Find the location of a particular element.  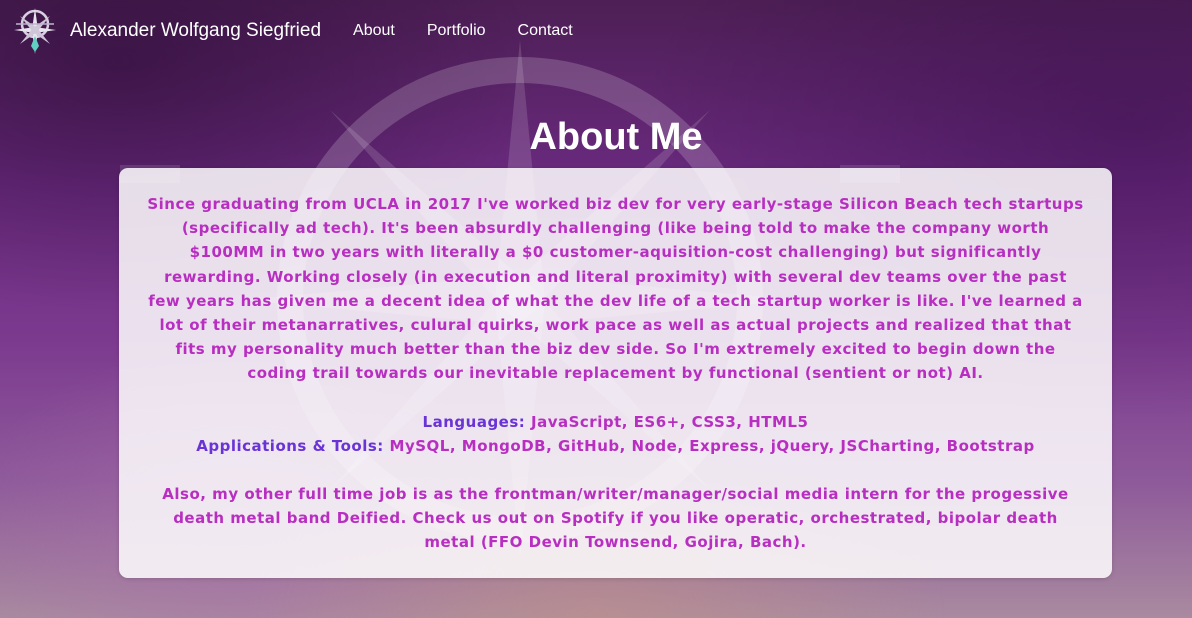

nav-links: About Portfolio Contact is located at coordinates (479, 31).